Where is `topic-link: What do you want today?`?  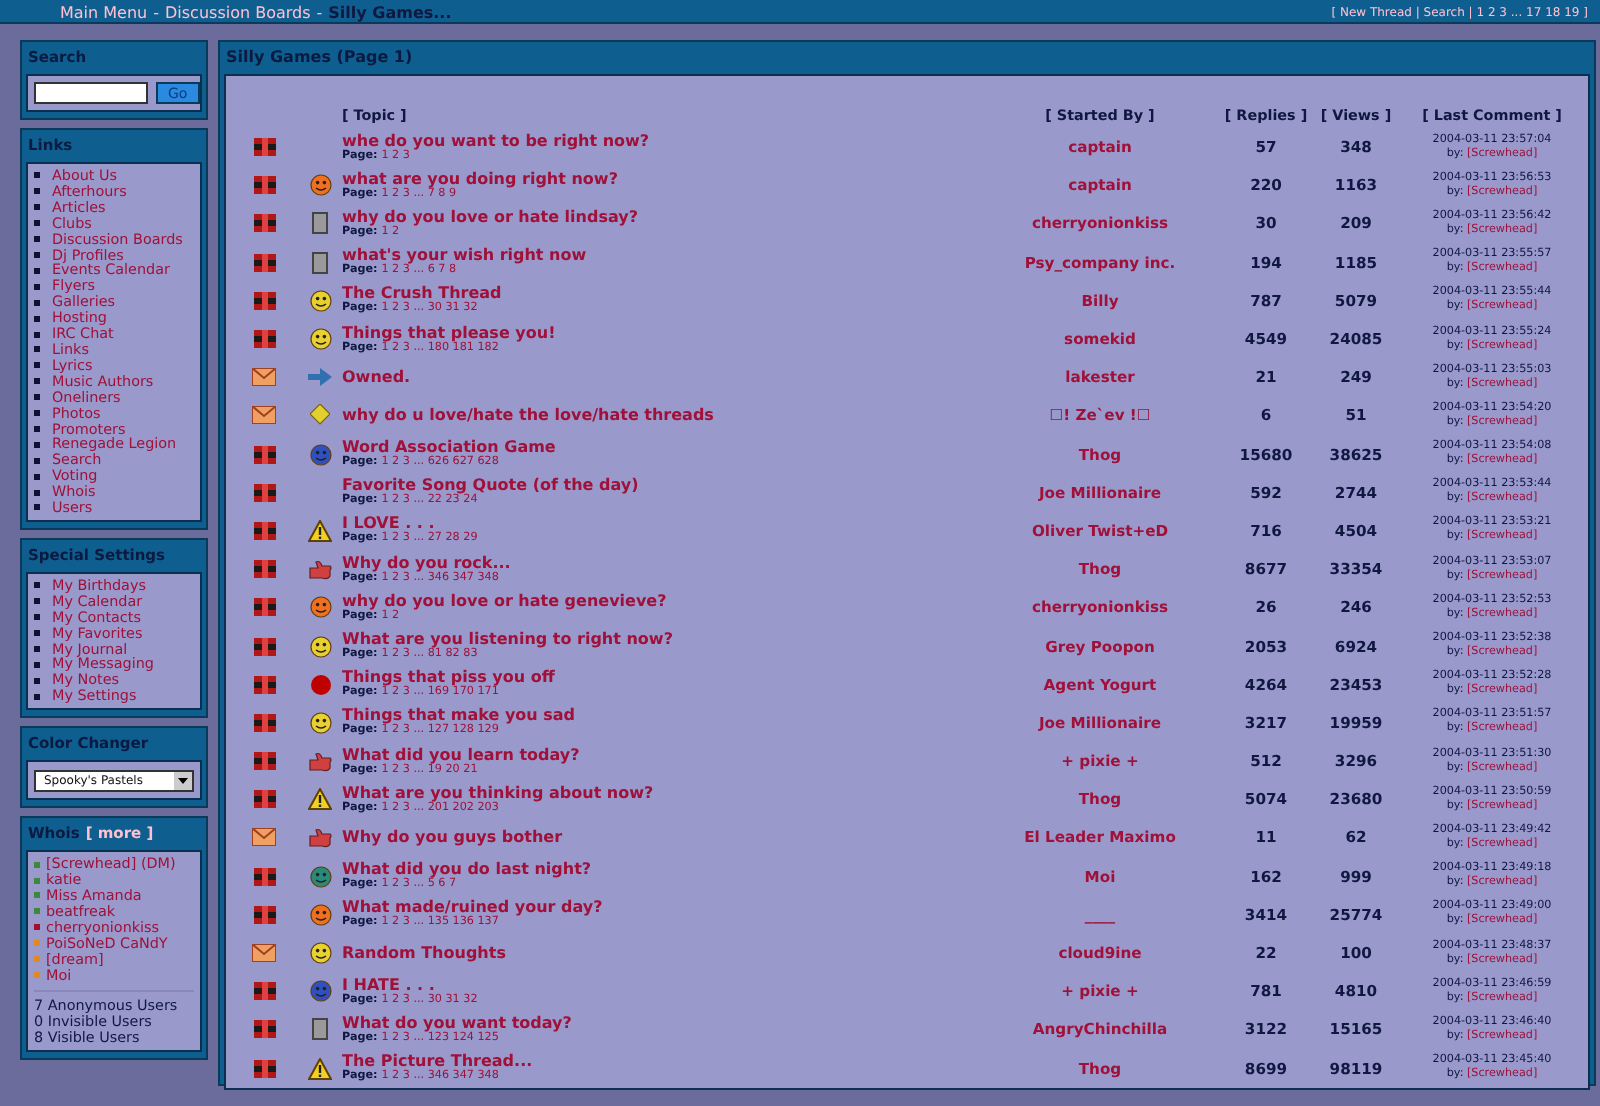
topic-link: What do you want today? is located at coordinates (661, 1022).